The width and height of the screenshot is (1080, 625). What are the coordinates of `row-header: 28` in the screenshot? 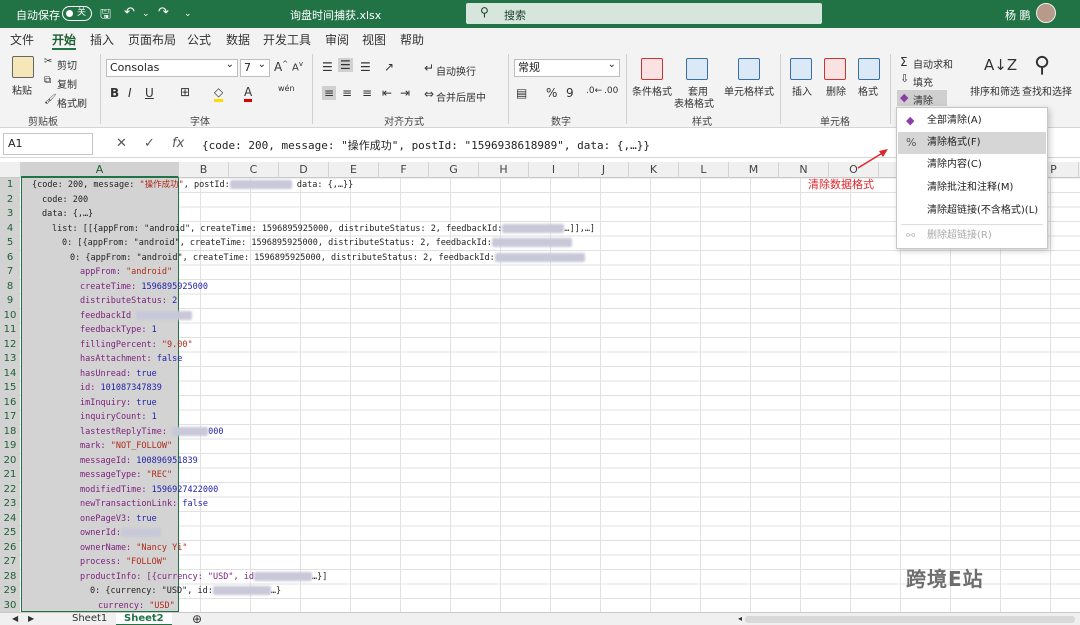 It's located at (10, 576).